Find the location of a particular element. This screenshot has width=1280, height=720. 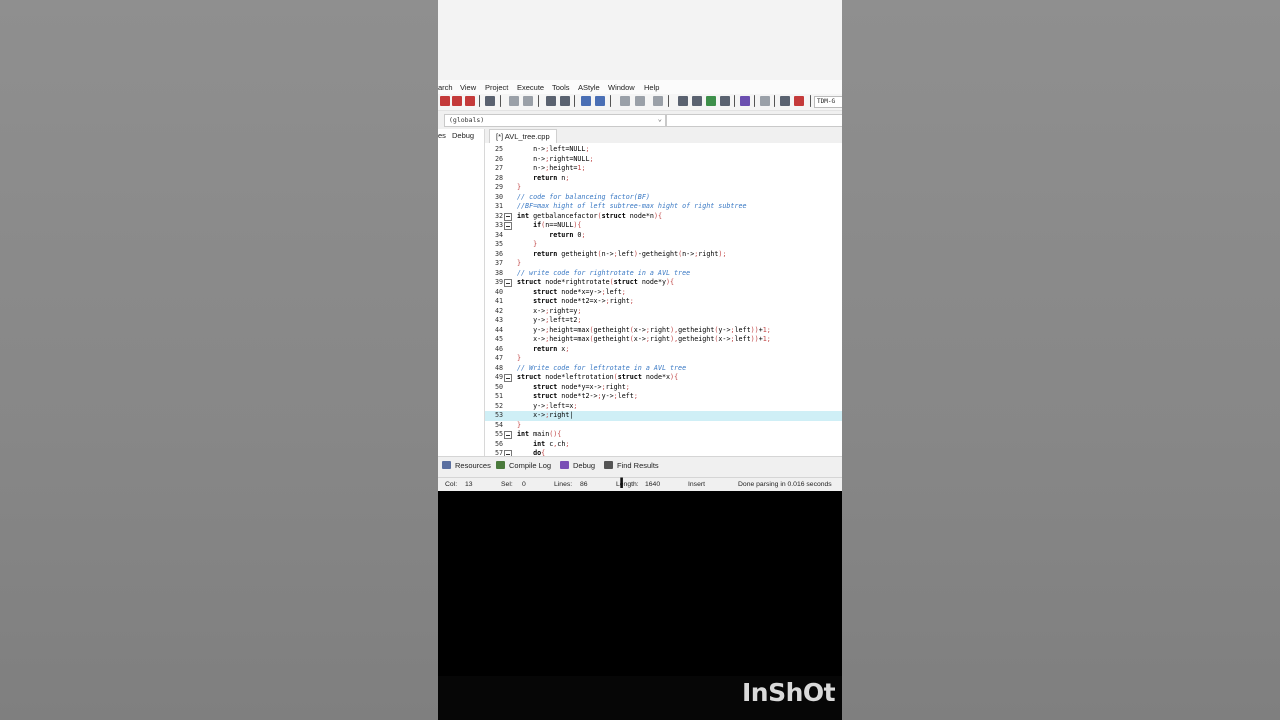

code-line: 54} is located at coordinates (663, 426).